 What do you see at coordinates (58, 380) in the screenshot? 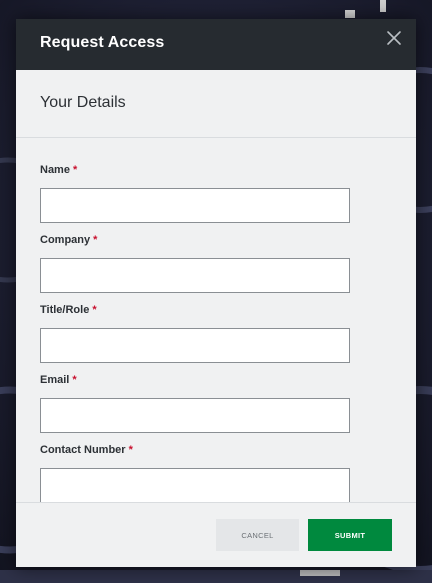
I see `email-label: Email *` at bounding box center [58, 380].